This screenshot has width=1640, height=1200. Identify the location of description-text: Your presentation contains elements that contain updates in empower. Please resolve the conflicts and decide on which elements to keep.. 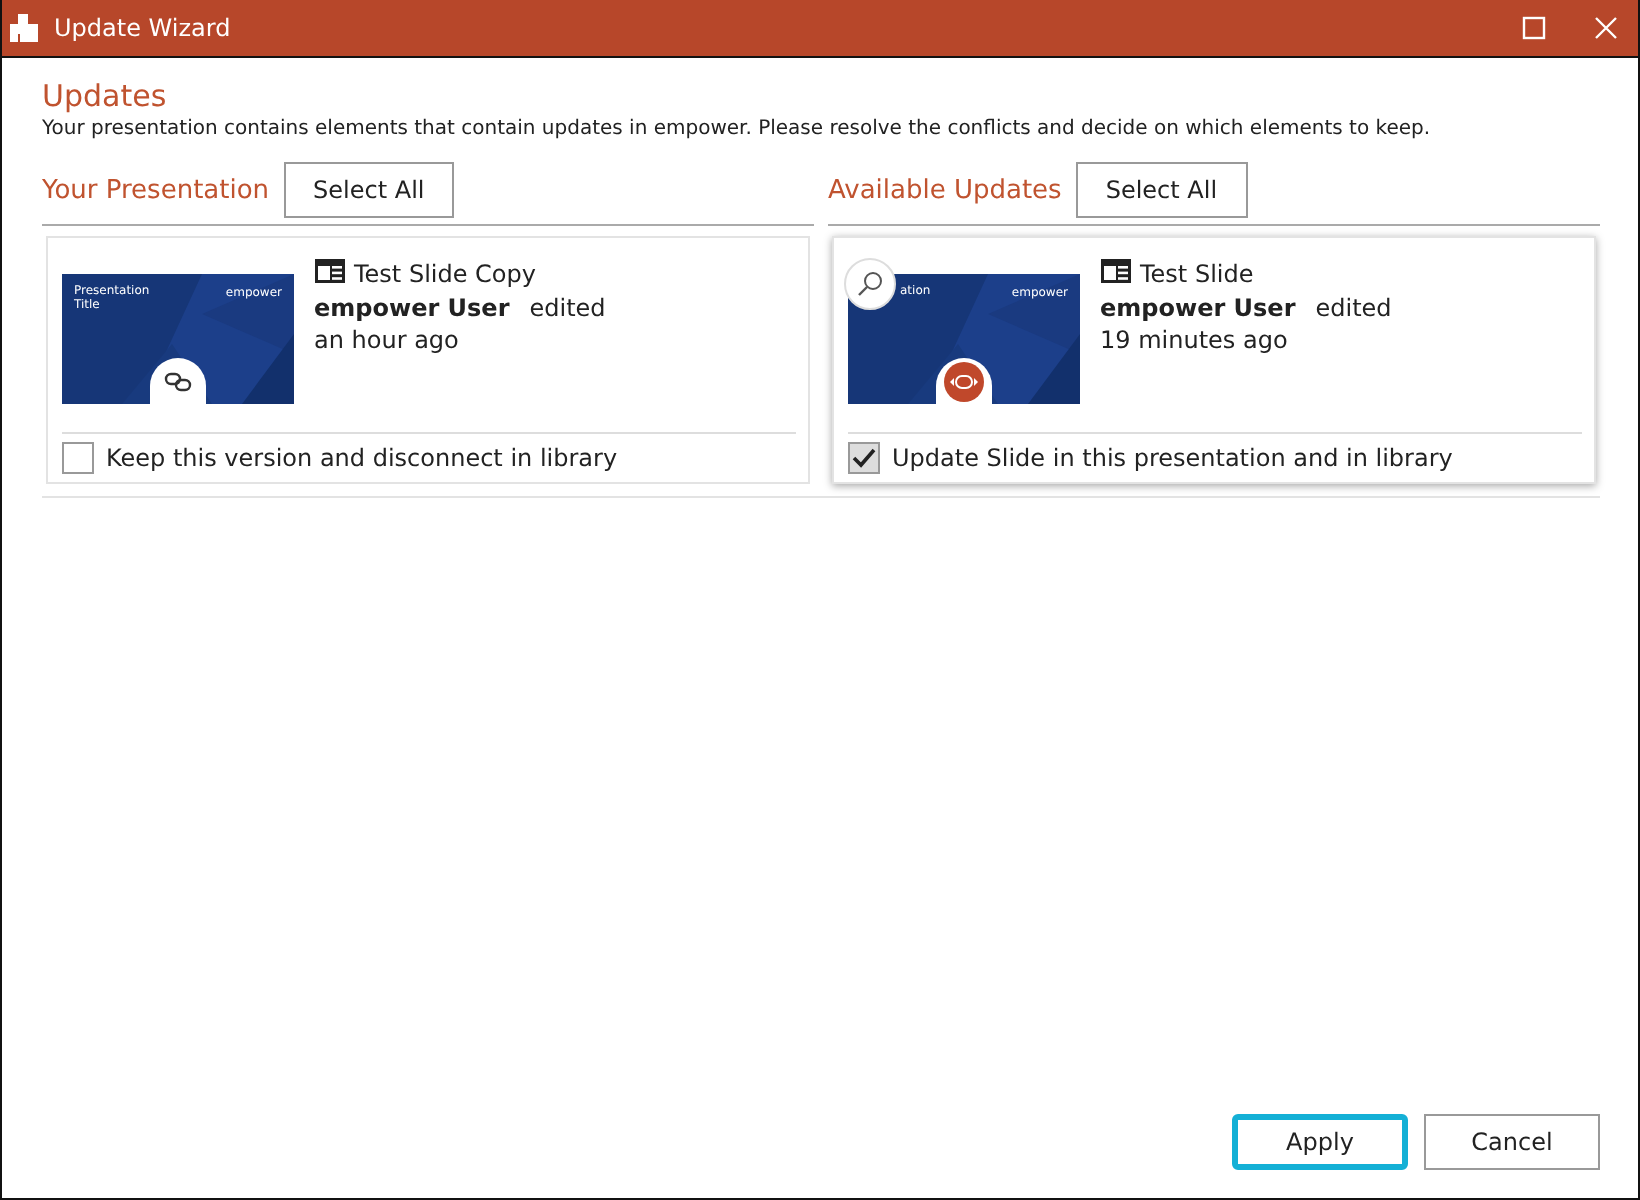
(737, 130).